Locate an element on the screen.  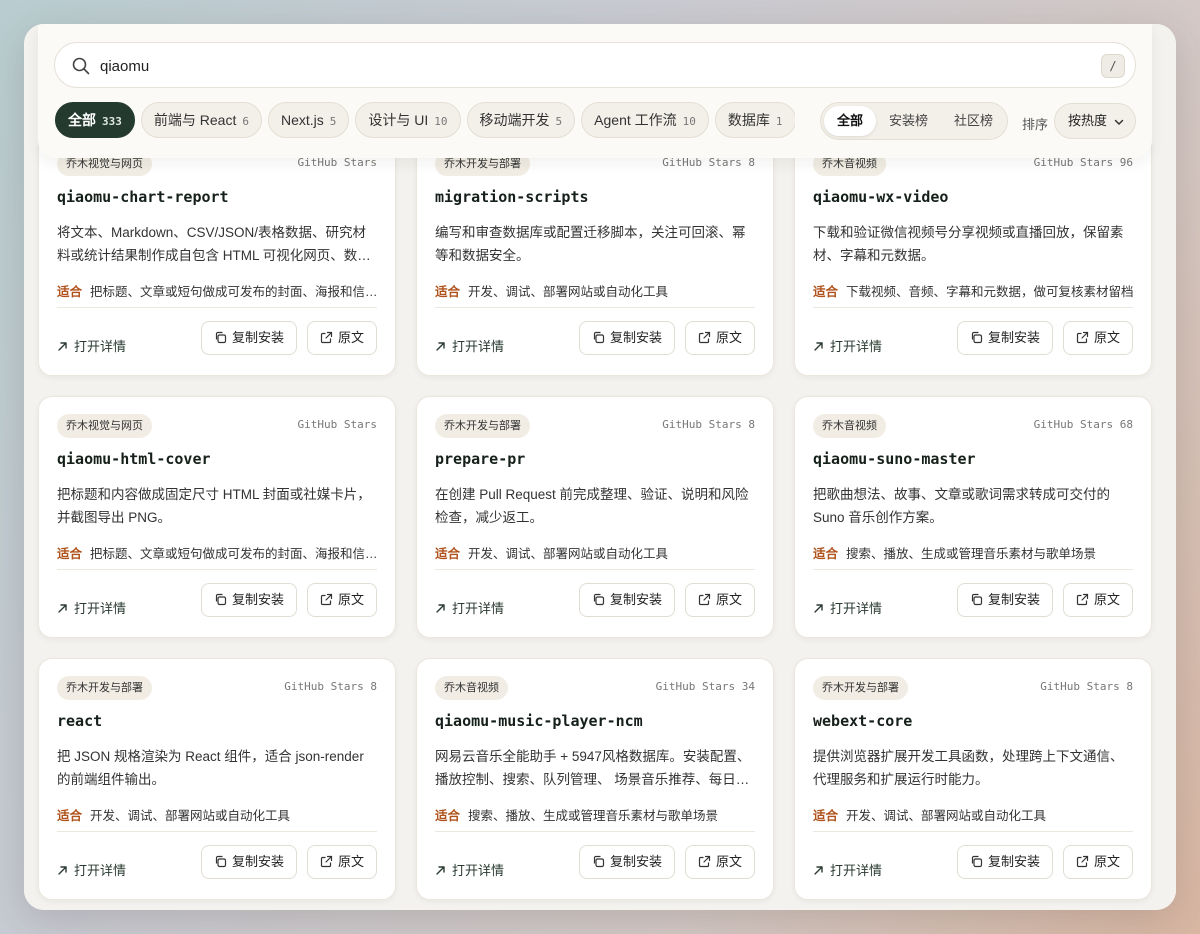
search-input is located at coordinates (580, 66).